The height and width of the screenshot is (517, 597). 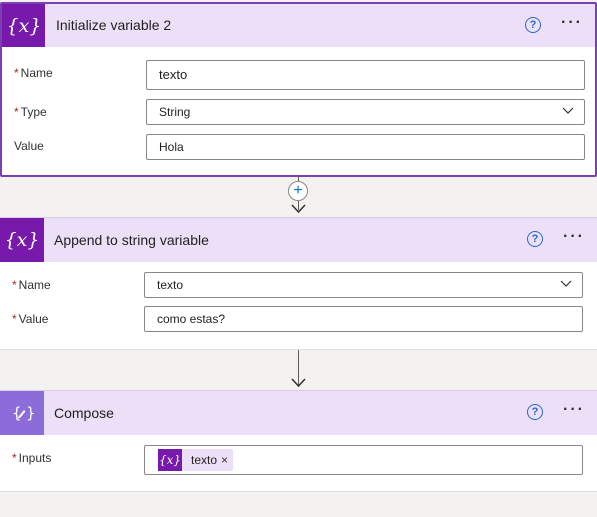 I want to click on compose-icon: { }, so click(x=22, y=413).